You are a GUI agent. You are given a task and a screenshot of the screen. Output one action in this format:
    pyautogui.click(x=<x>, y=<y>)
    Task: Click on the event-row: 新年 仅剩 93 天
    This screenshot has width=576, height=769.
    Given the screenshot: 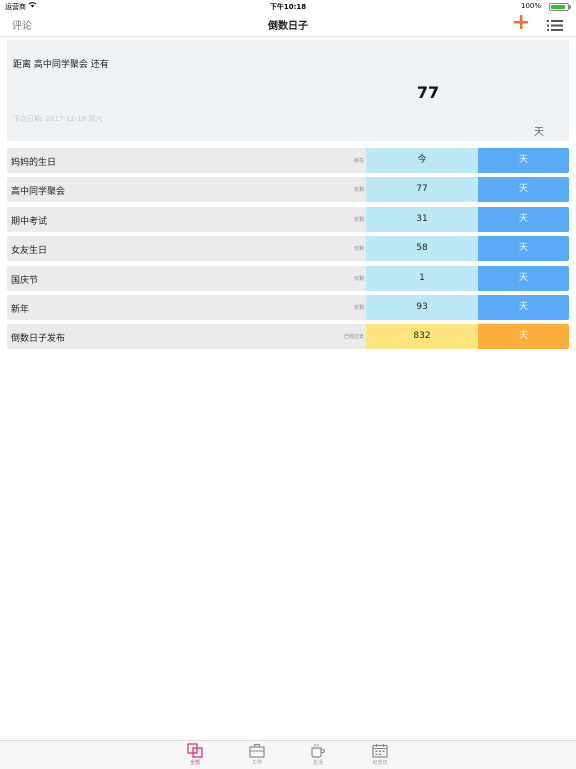 What is the action you would take?
    pyautogui.click(x=288, y=307)
    